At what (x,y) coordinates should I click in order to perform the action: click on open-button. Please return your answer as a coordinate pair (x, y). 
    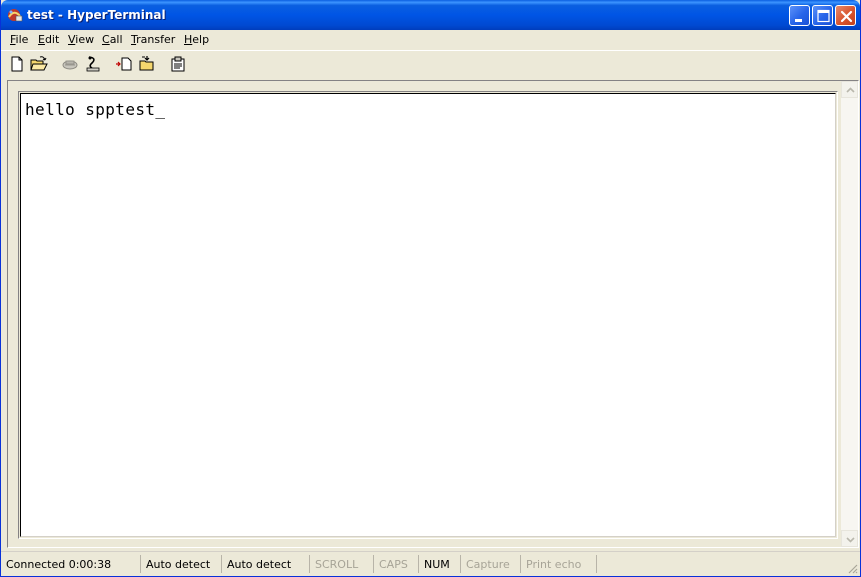
    Looking at the image, I should click on (39, 64).